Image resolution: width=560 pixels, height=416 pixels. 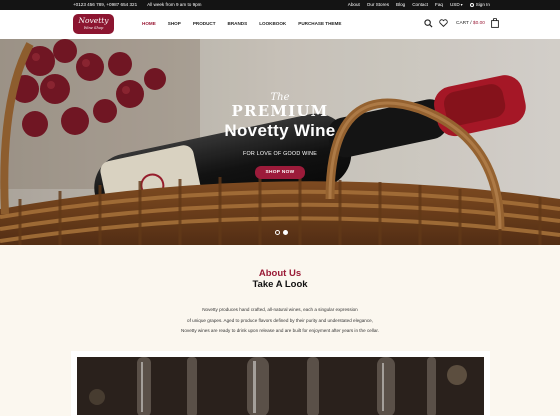 What do you see at coordinates (319, 23) in the screenshot?
I see `nav-item-purchase-theme: PURCHASE THEME` at bounding box center [319, 23].